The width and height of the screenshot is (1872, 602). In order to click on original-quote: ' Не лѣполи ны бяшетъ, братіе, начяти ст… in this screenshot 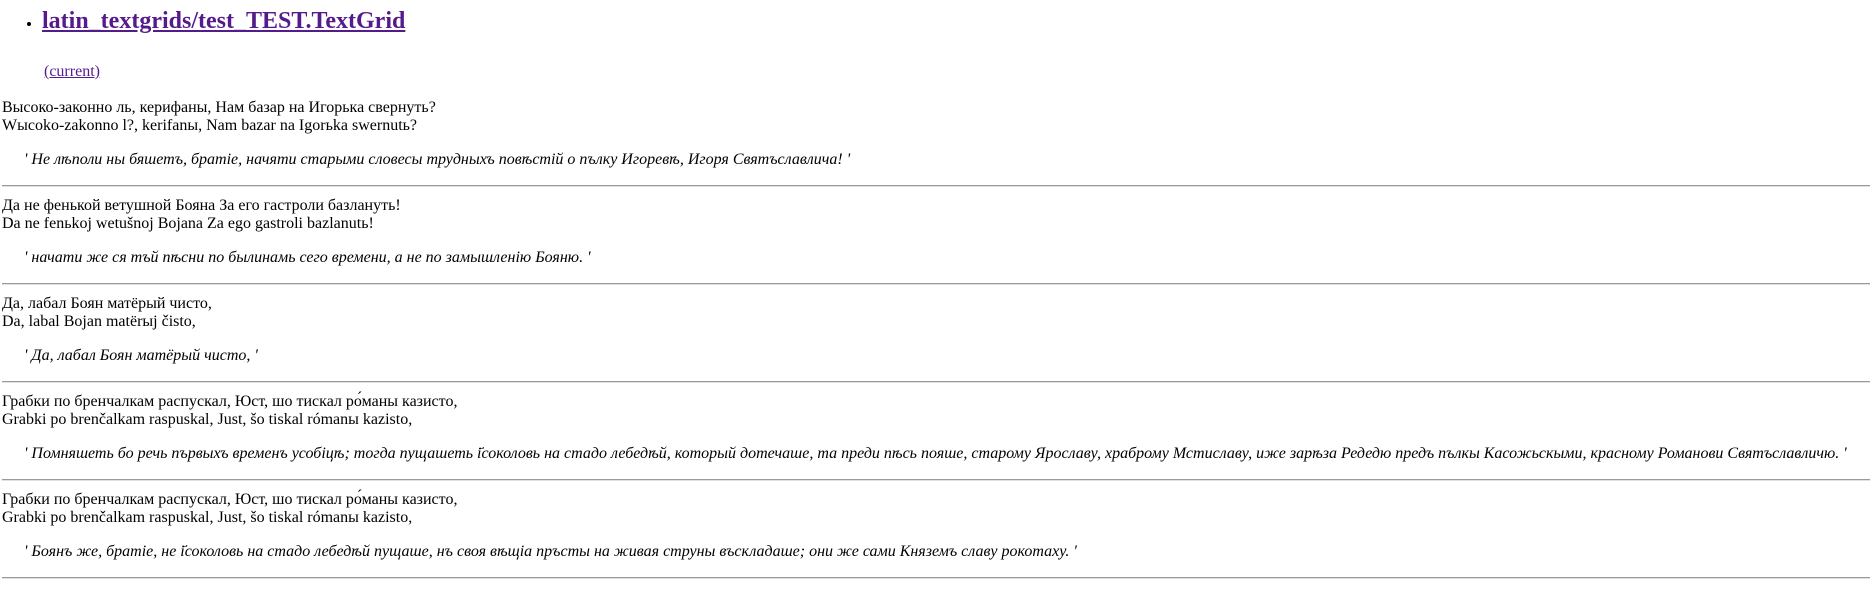, I will do `click(437, 159)`.